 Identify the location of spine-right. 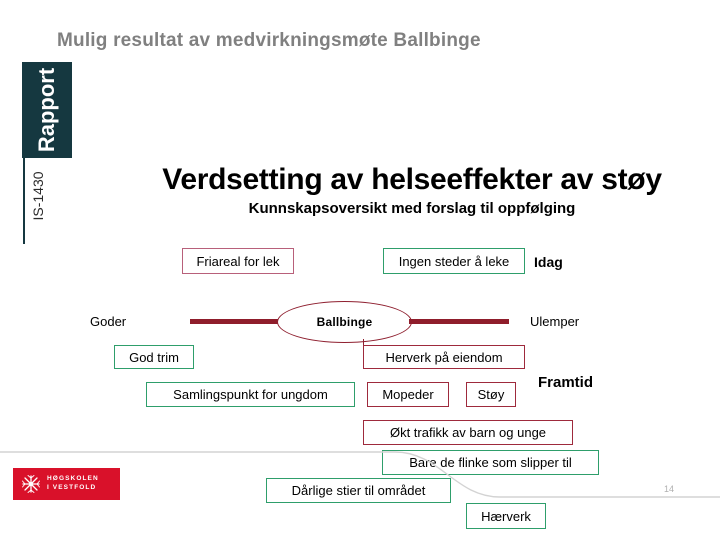
(459, 321).